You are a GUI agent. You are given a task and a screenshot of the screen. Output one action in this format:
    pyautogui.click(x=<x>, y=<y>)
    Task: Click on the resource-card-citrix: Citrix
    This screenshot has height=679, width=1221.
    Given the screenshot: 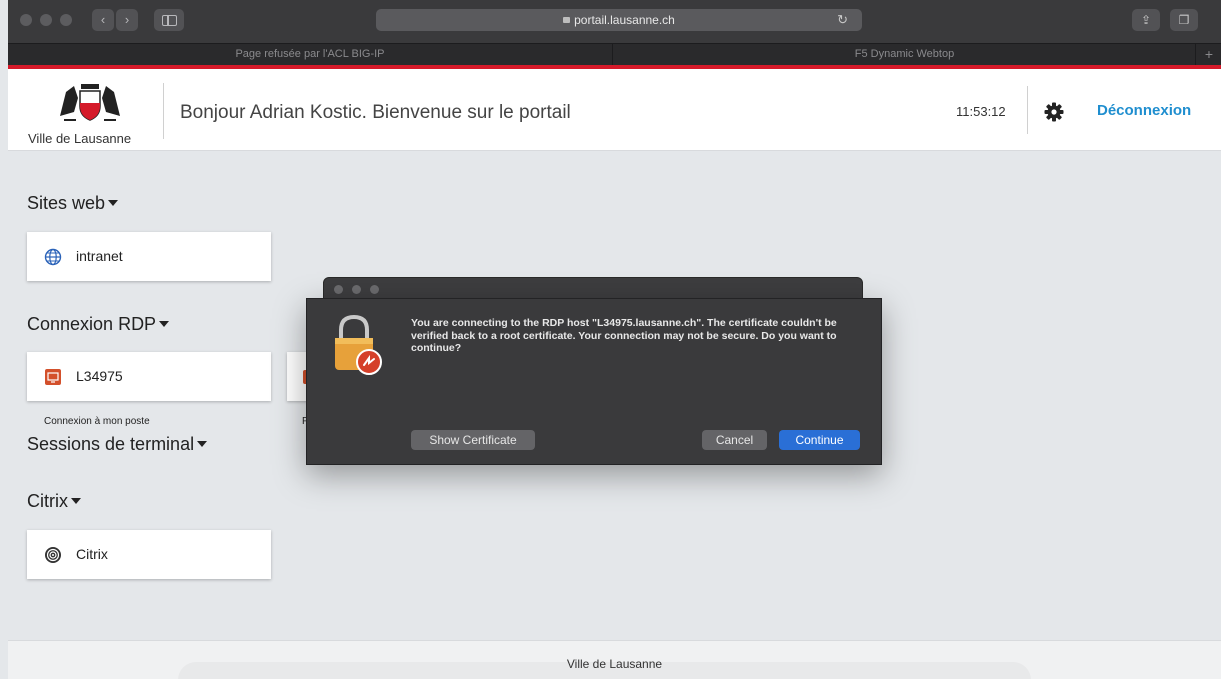 What is the action you would take?
    pyautogui.click(x=149, y=554)
    